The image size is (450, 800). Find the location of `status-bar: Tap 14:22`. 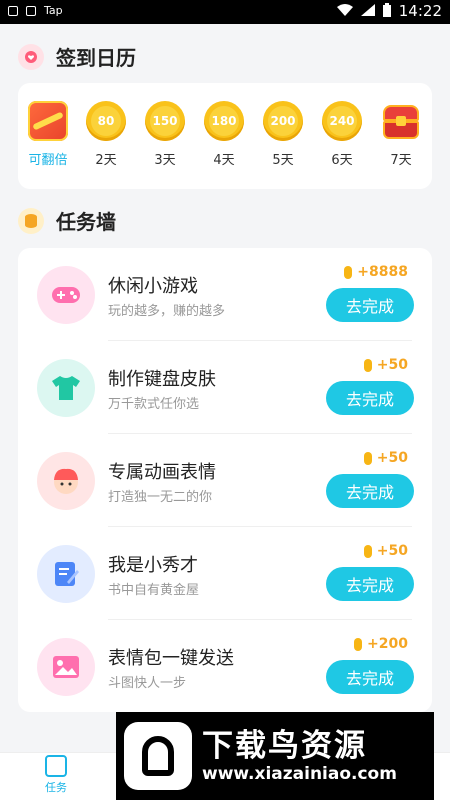

status-bar: Tap 14:22 is located at coordinates (225, 12).